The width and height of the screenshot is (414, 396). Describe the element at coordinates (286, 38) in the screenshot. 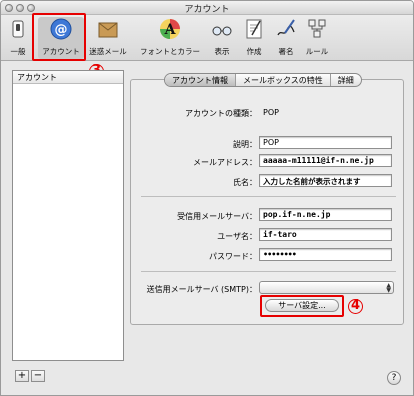

I see `toolbar-signatures: 署名` at that location.